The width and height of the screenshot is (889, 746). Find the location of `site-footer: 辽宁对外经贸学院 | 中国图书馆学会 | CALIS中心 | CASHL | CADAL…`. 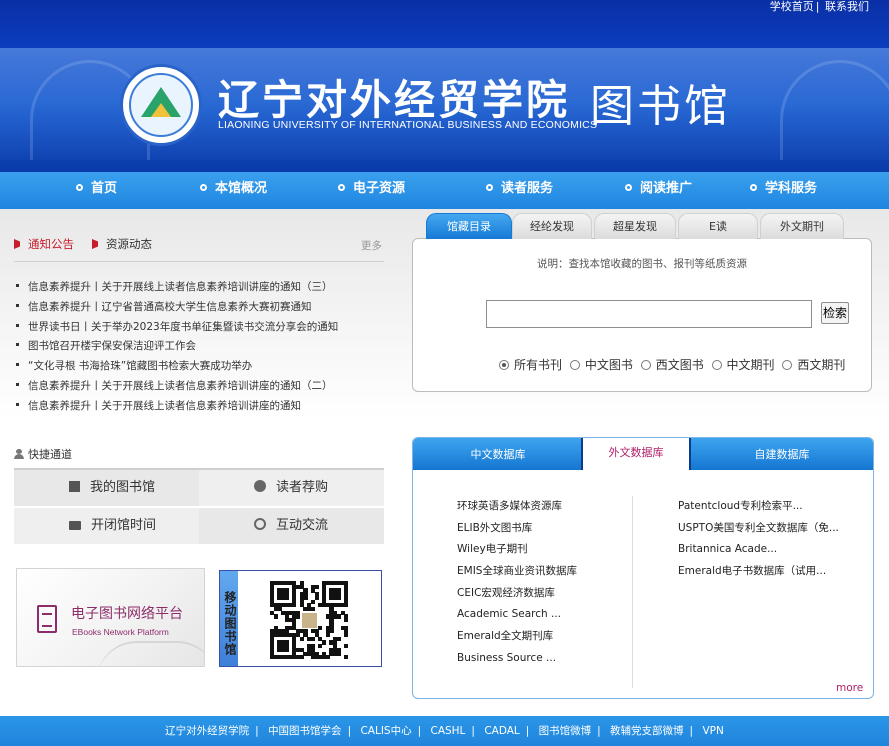

site-footer: 辽宁对外经贸学院 | 中国图书馆学会 | CALIS中心 | CASHL | CADAL… is located at coordinates (444, 731).